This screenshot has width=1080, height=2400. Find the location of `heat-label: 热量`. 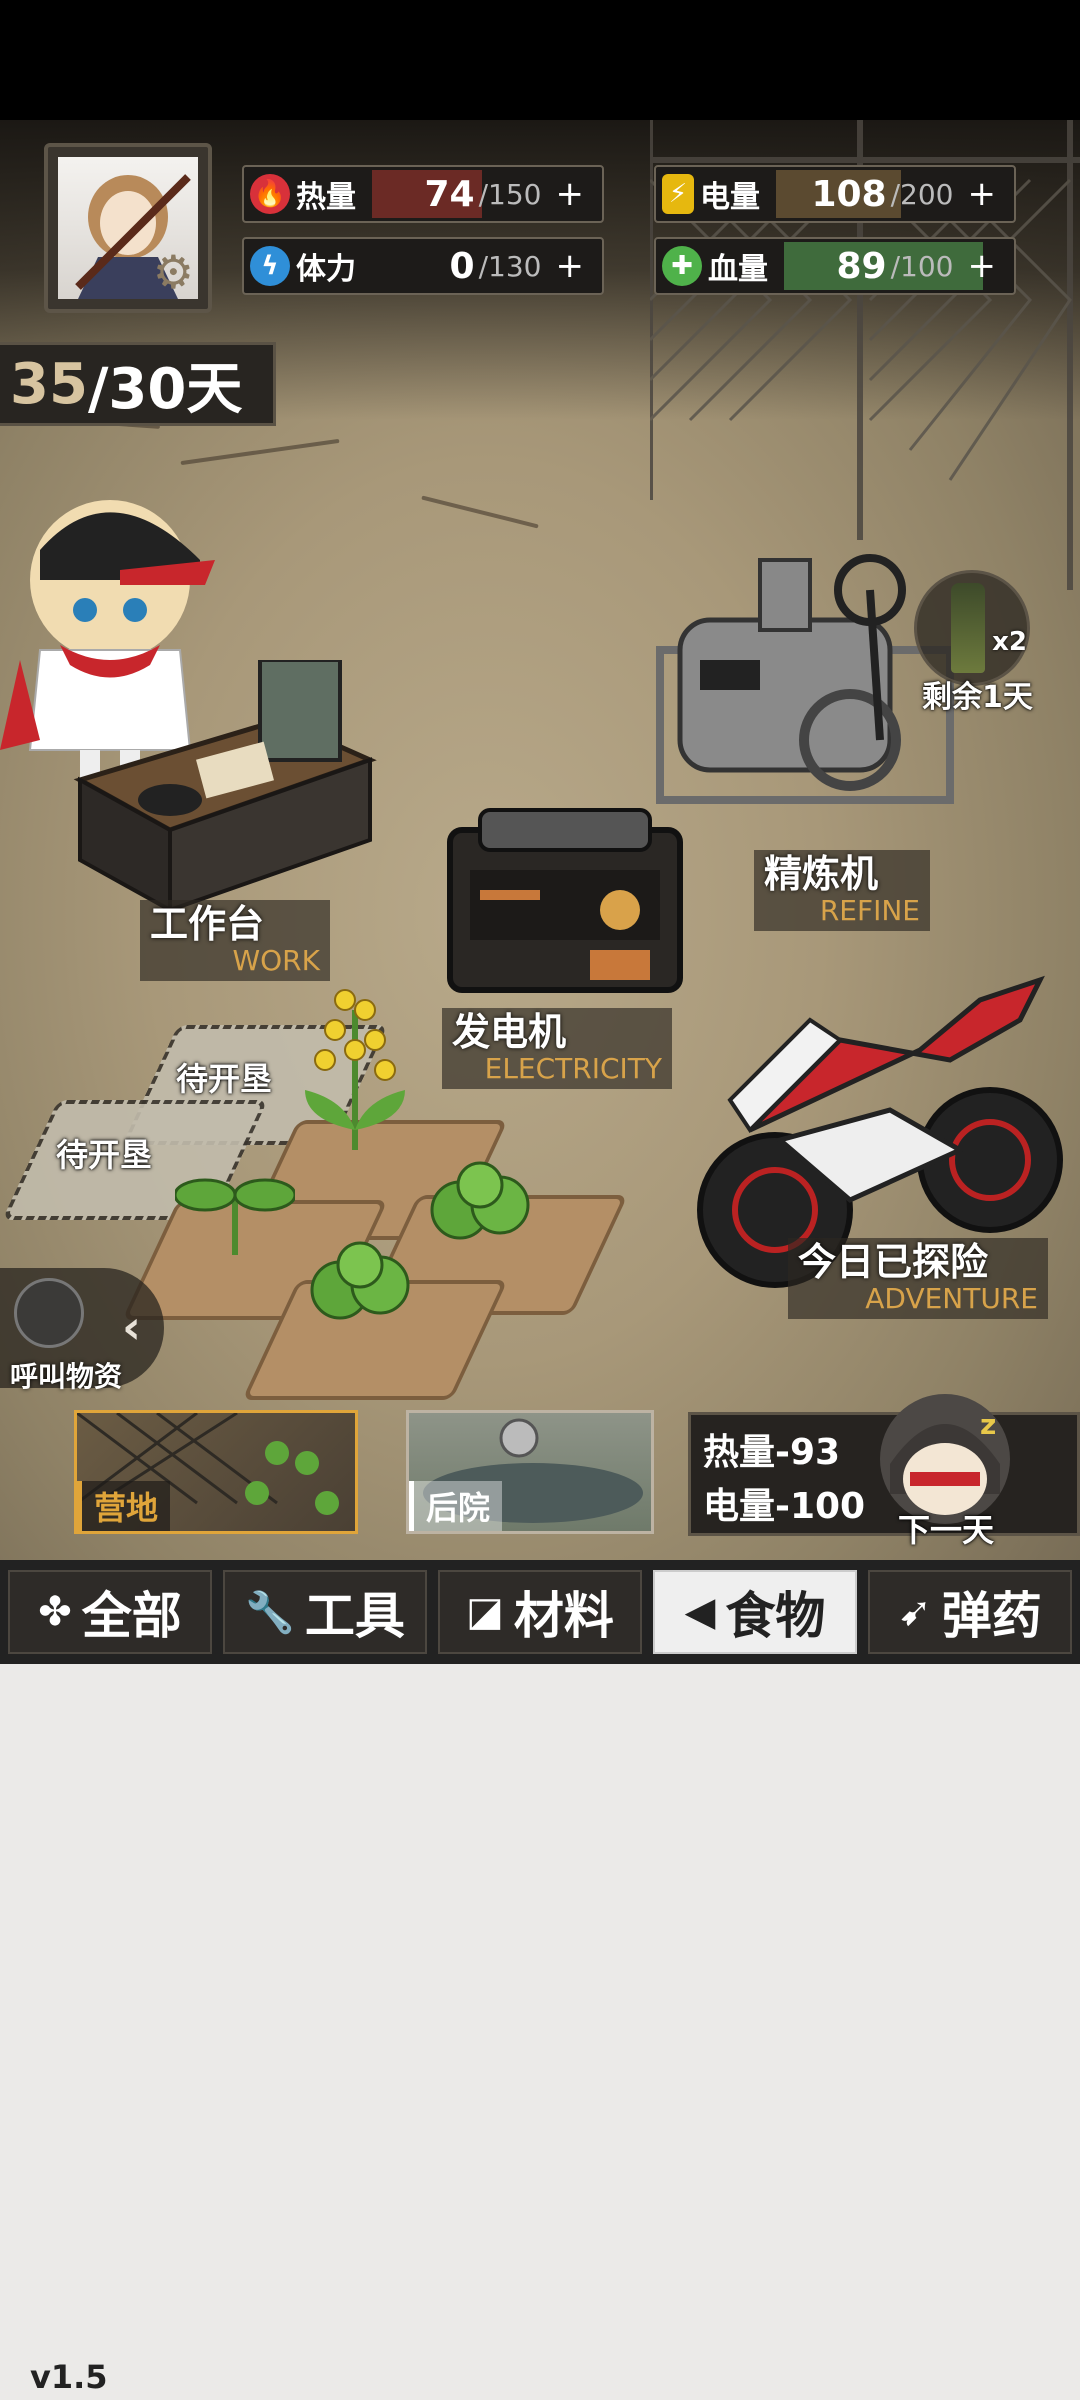

heat-label: 热量 is located at coordinates (326, 197).